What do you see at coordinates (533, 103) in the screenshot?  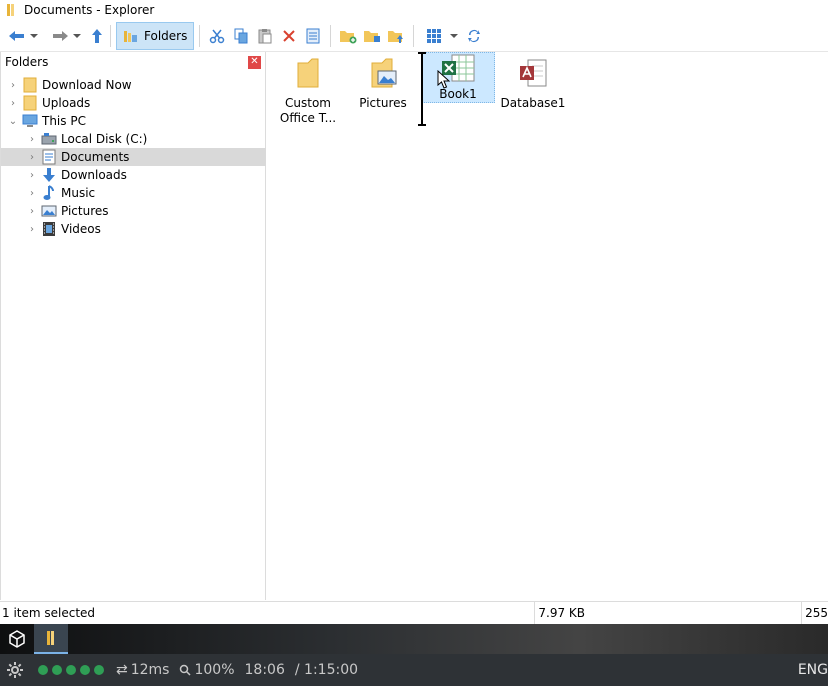 I see `file-name: Database1` at bounding box center [533, 103].